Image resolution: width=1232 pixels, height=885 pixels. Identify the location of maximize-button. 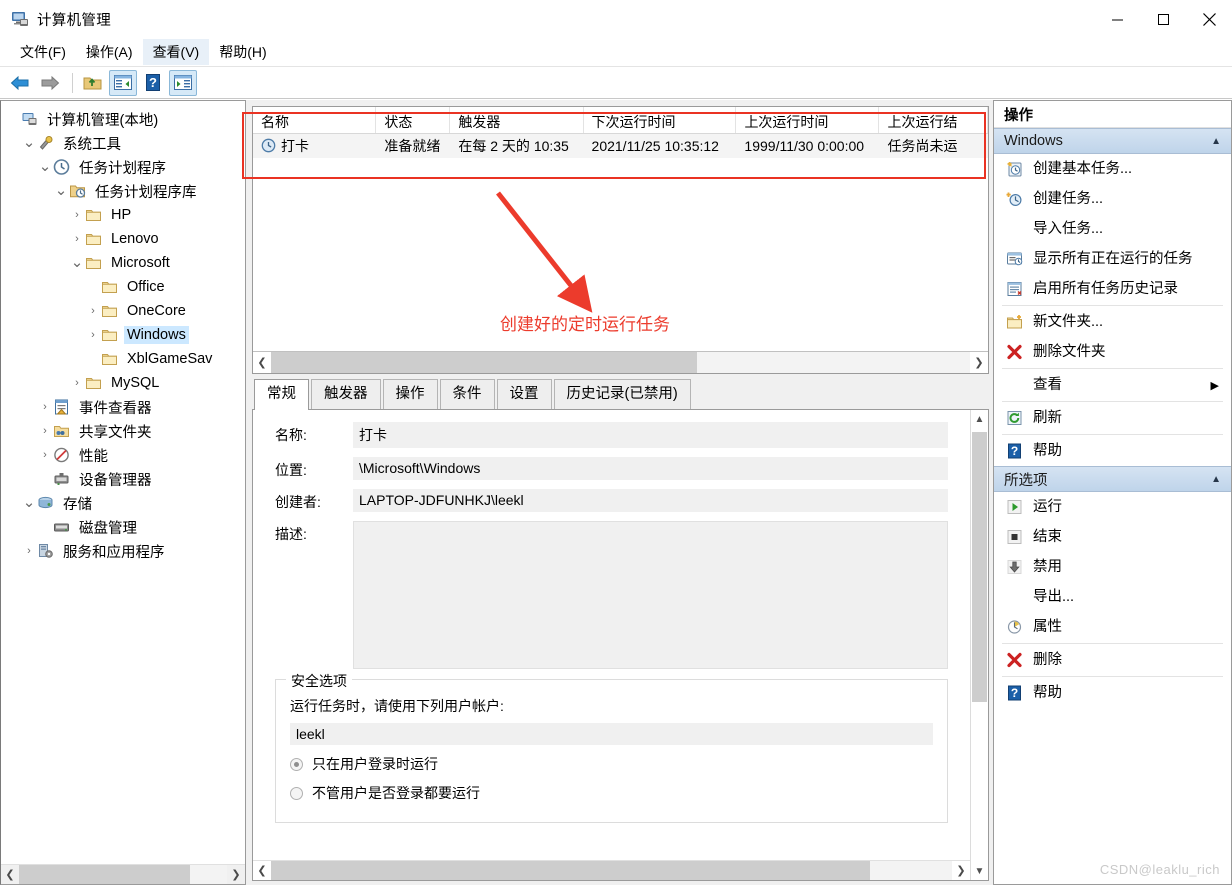
(1163, 19).